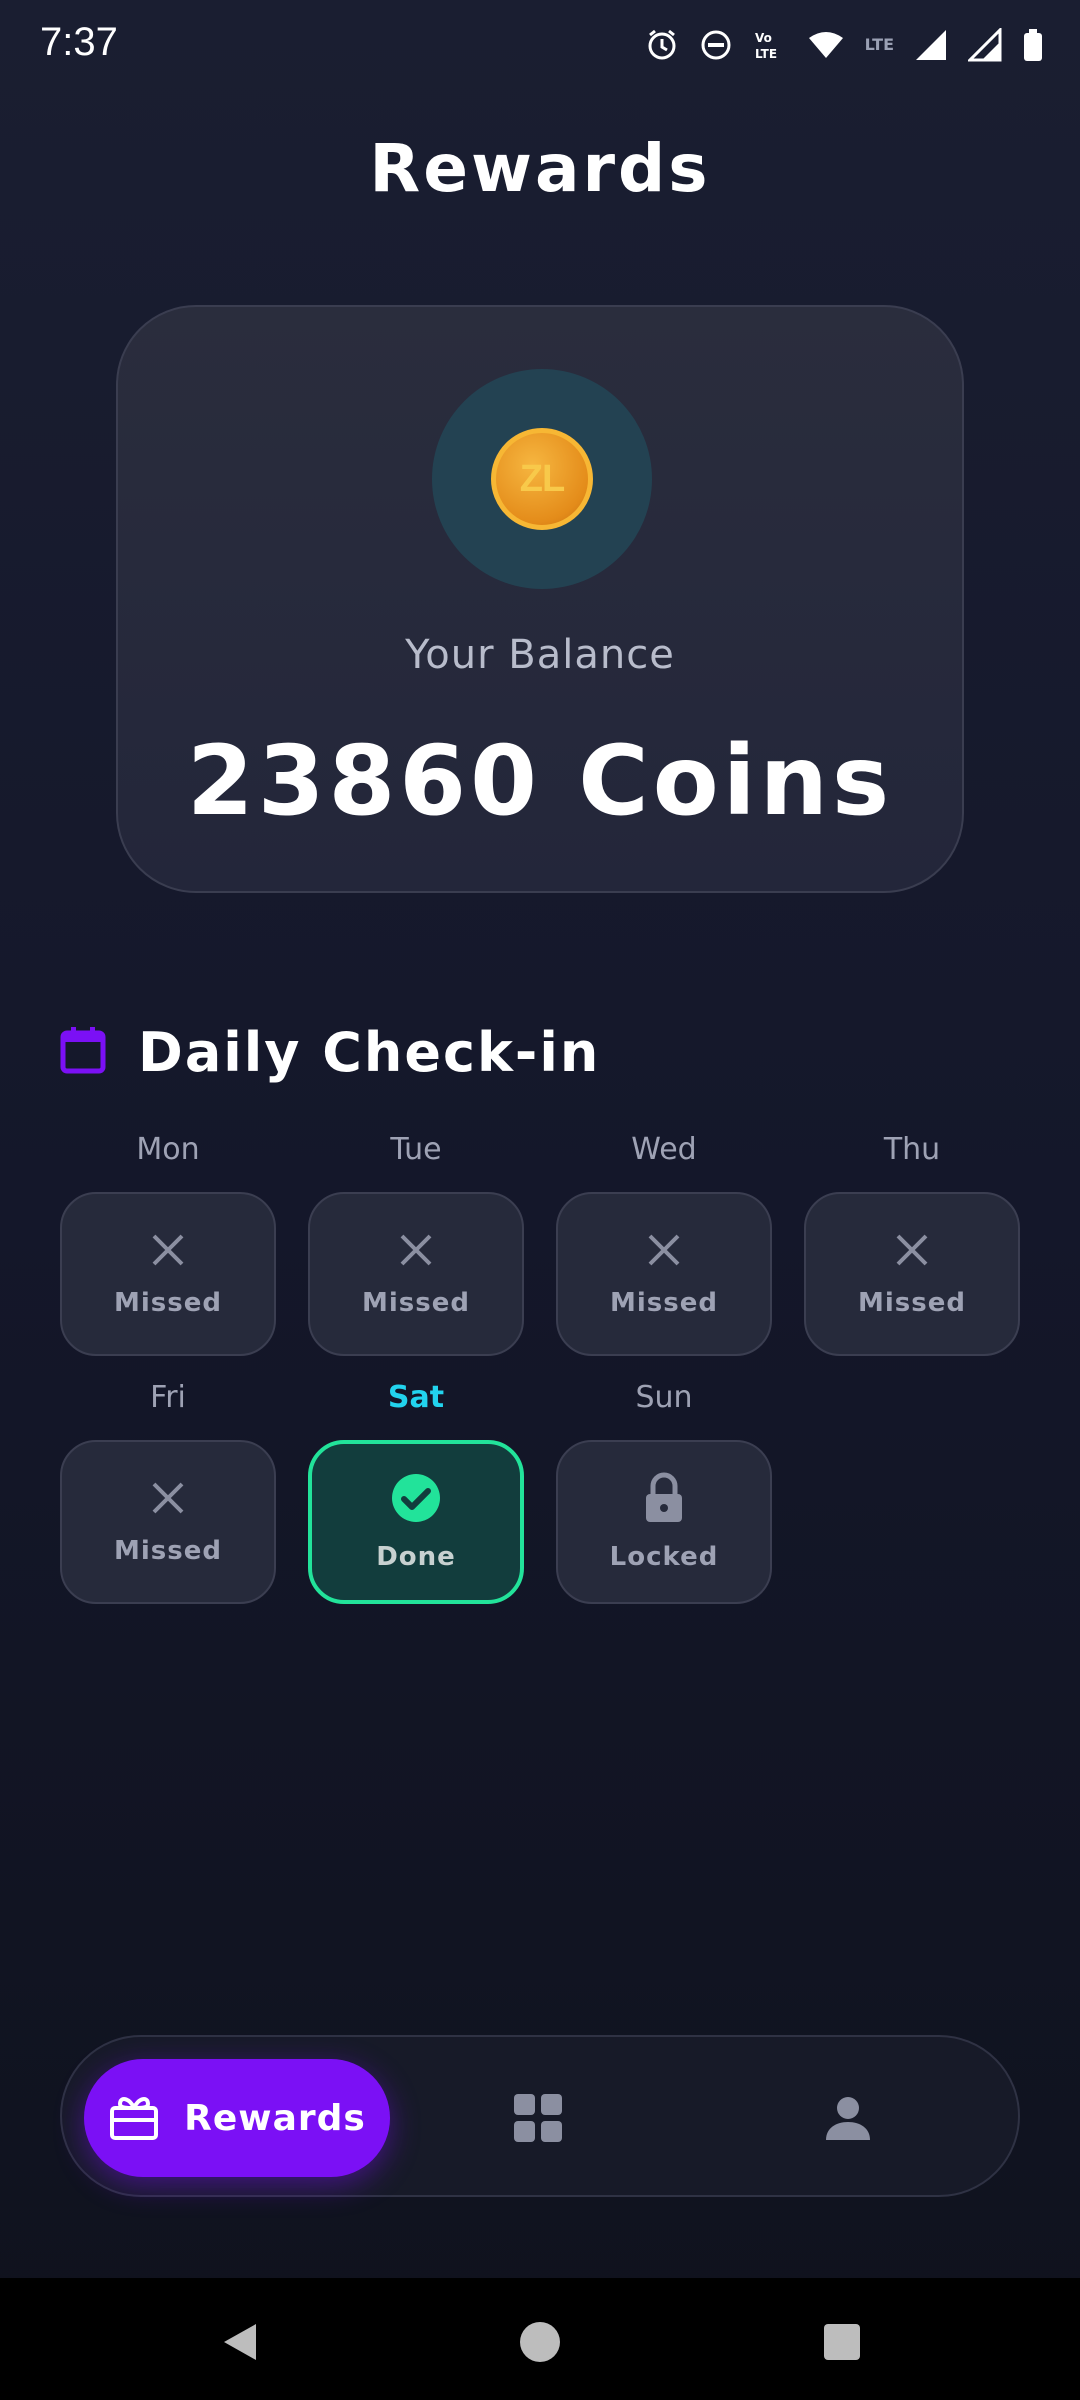 The image size is (1080, 2400). Describe the element at coordinates (826, 45) in the screenshot. I see `wifi-icon` at that location.